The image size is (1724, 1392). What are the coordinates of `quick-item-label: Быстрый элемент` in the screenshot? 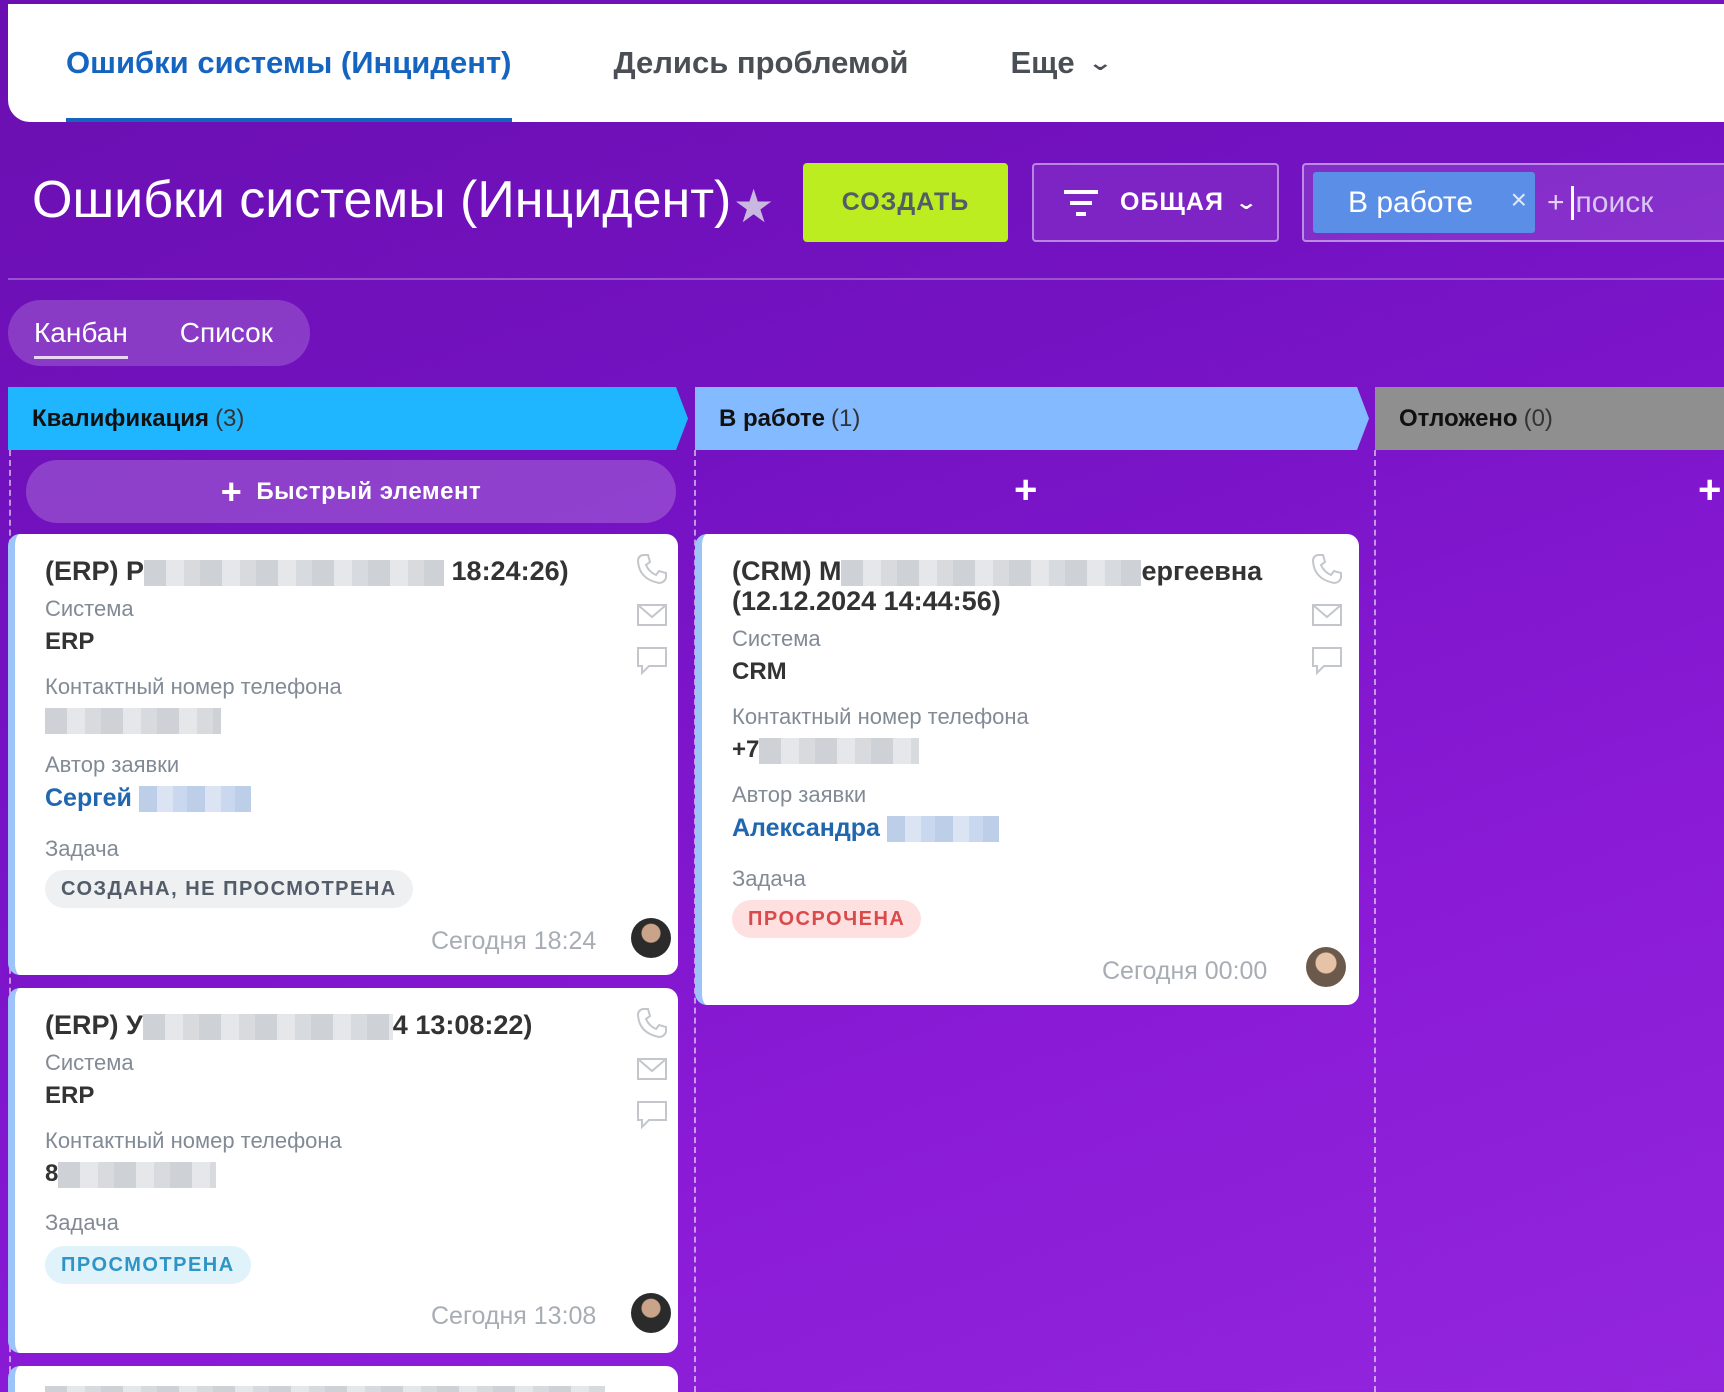 It's located at (369, 491).